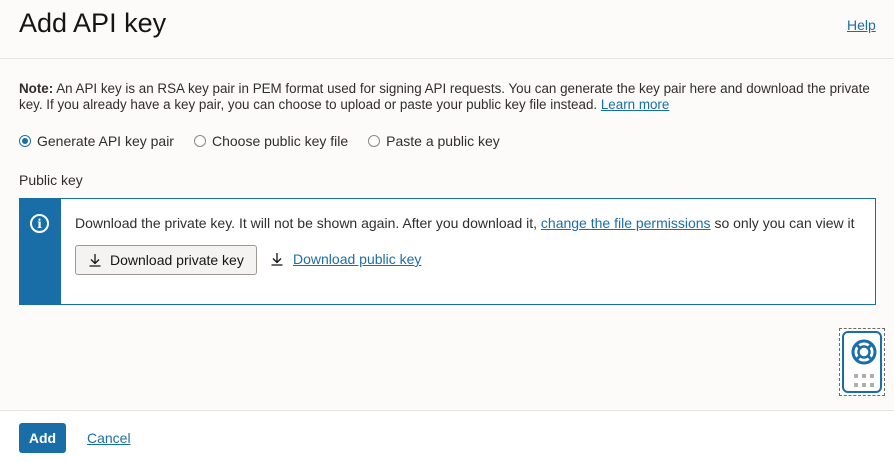 The image size is (894, 462). I want to click on download-private-key-button: Download private key, so click(166, 260).